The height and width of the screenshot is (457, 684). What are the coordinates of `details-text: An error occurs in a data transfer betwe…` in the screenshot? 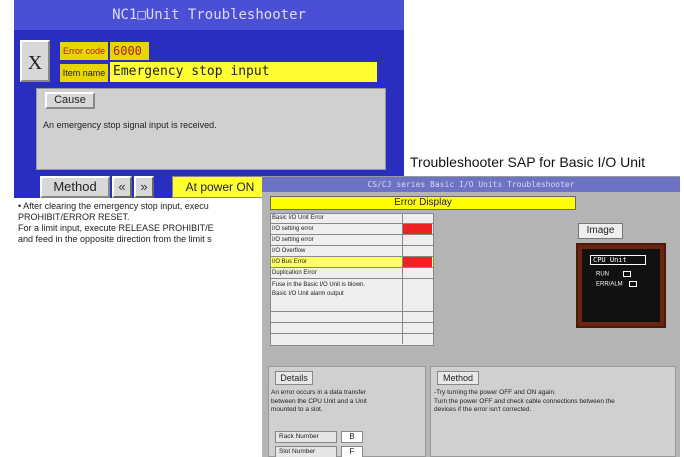 It's located at (319, 402).